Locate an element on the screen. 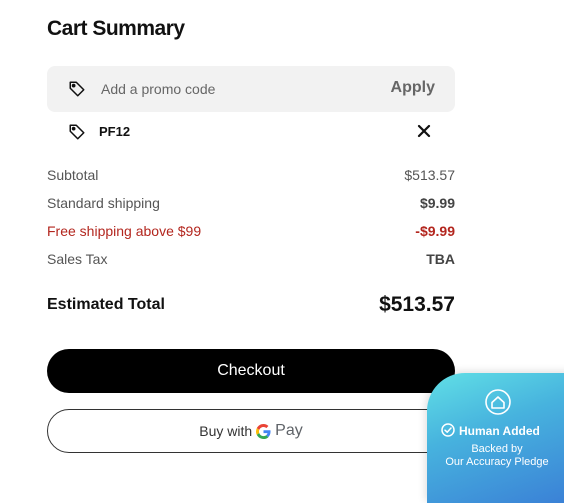 This screenshot has height=503, width=564. promo-code-box: Apply is located at coordinates (251, 89).